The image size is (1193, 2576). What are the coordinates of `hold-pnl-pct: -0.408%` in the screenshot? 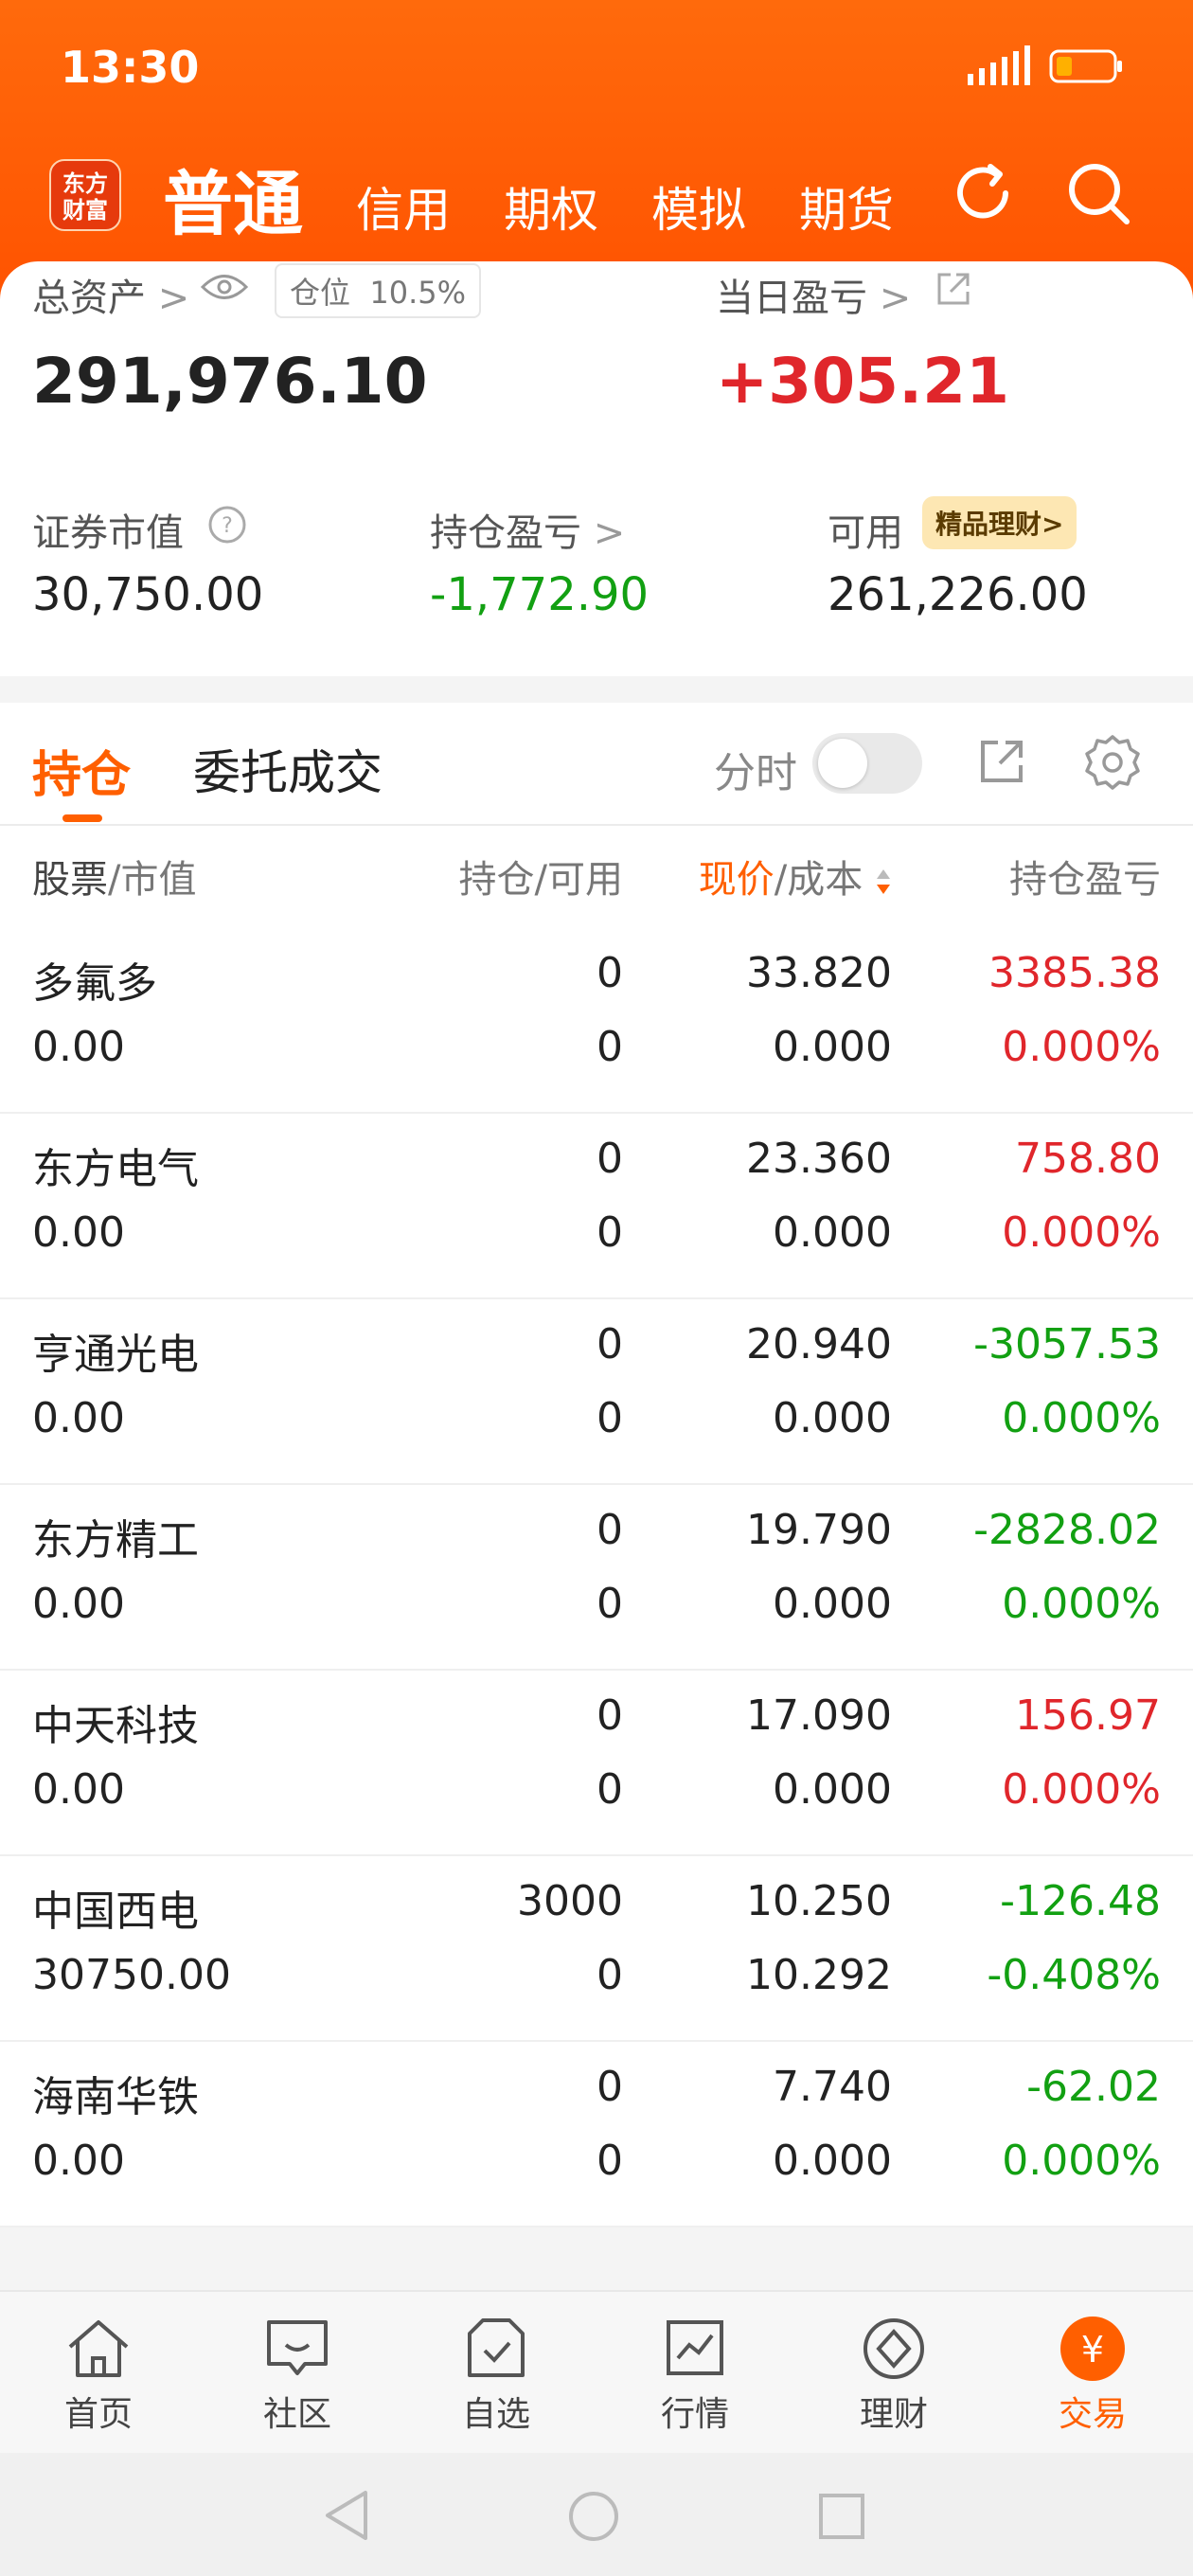 It's located at (1074, 1975).